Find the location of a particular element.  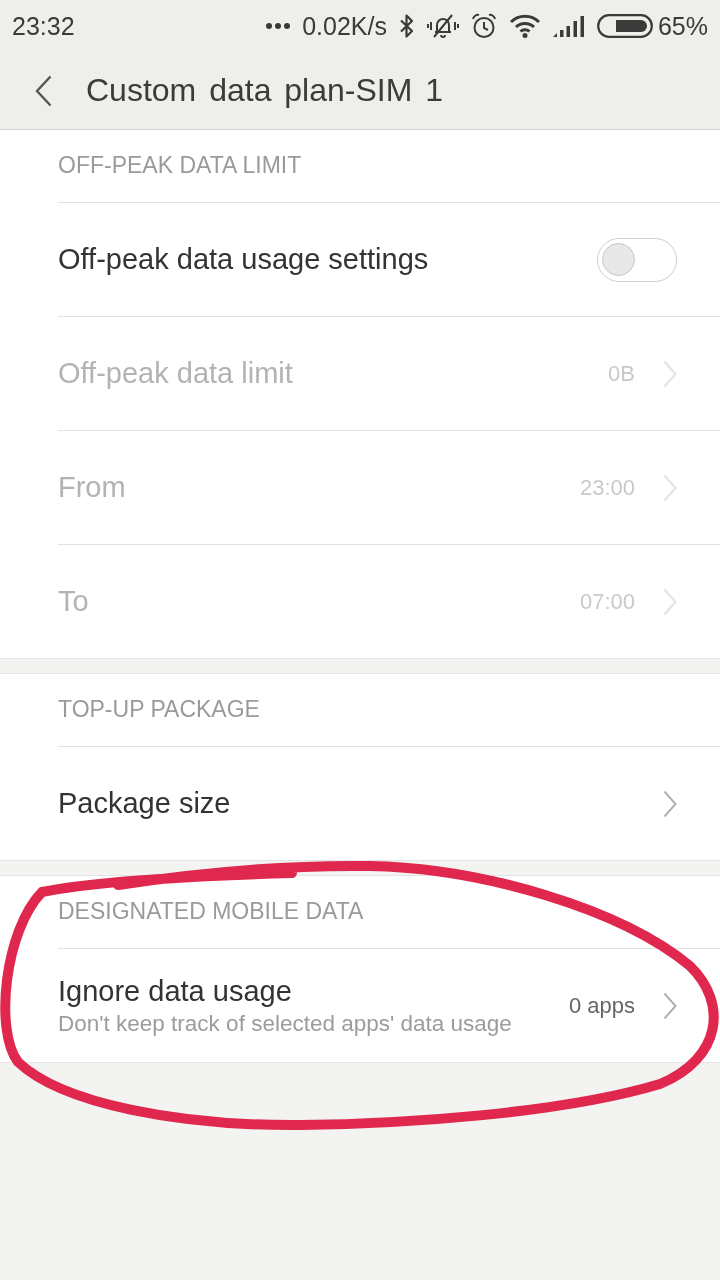

setting-label: Package size is located at coordinates (144, 803).